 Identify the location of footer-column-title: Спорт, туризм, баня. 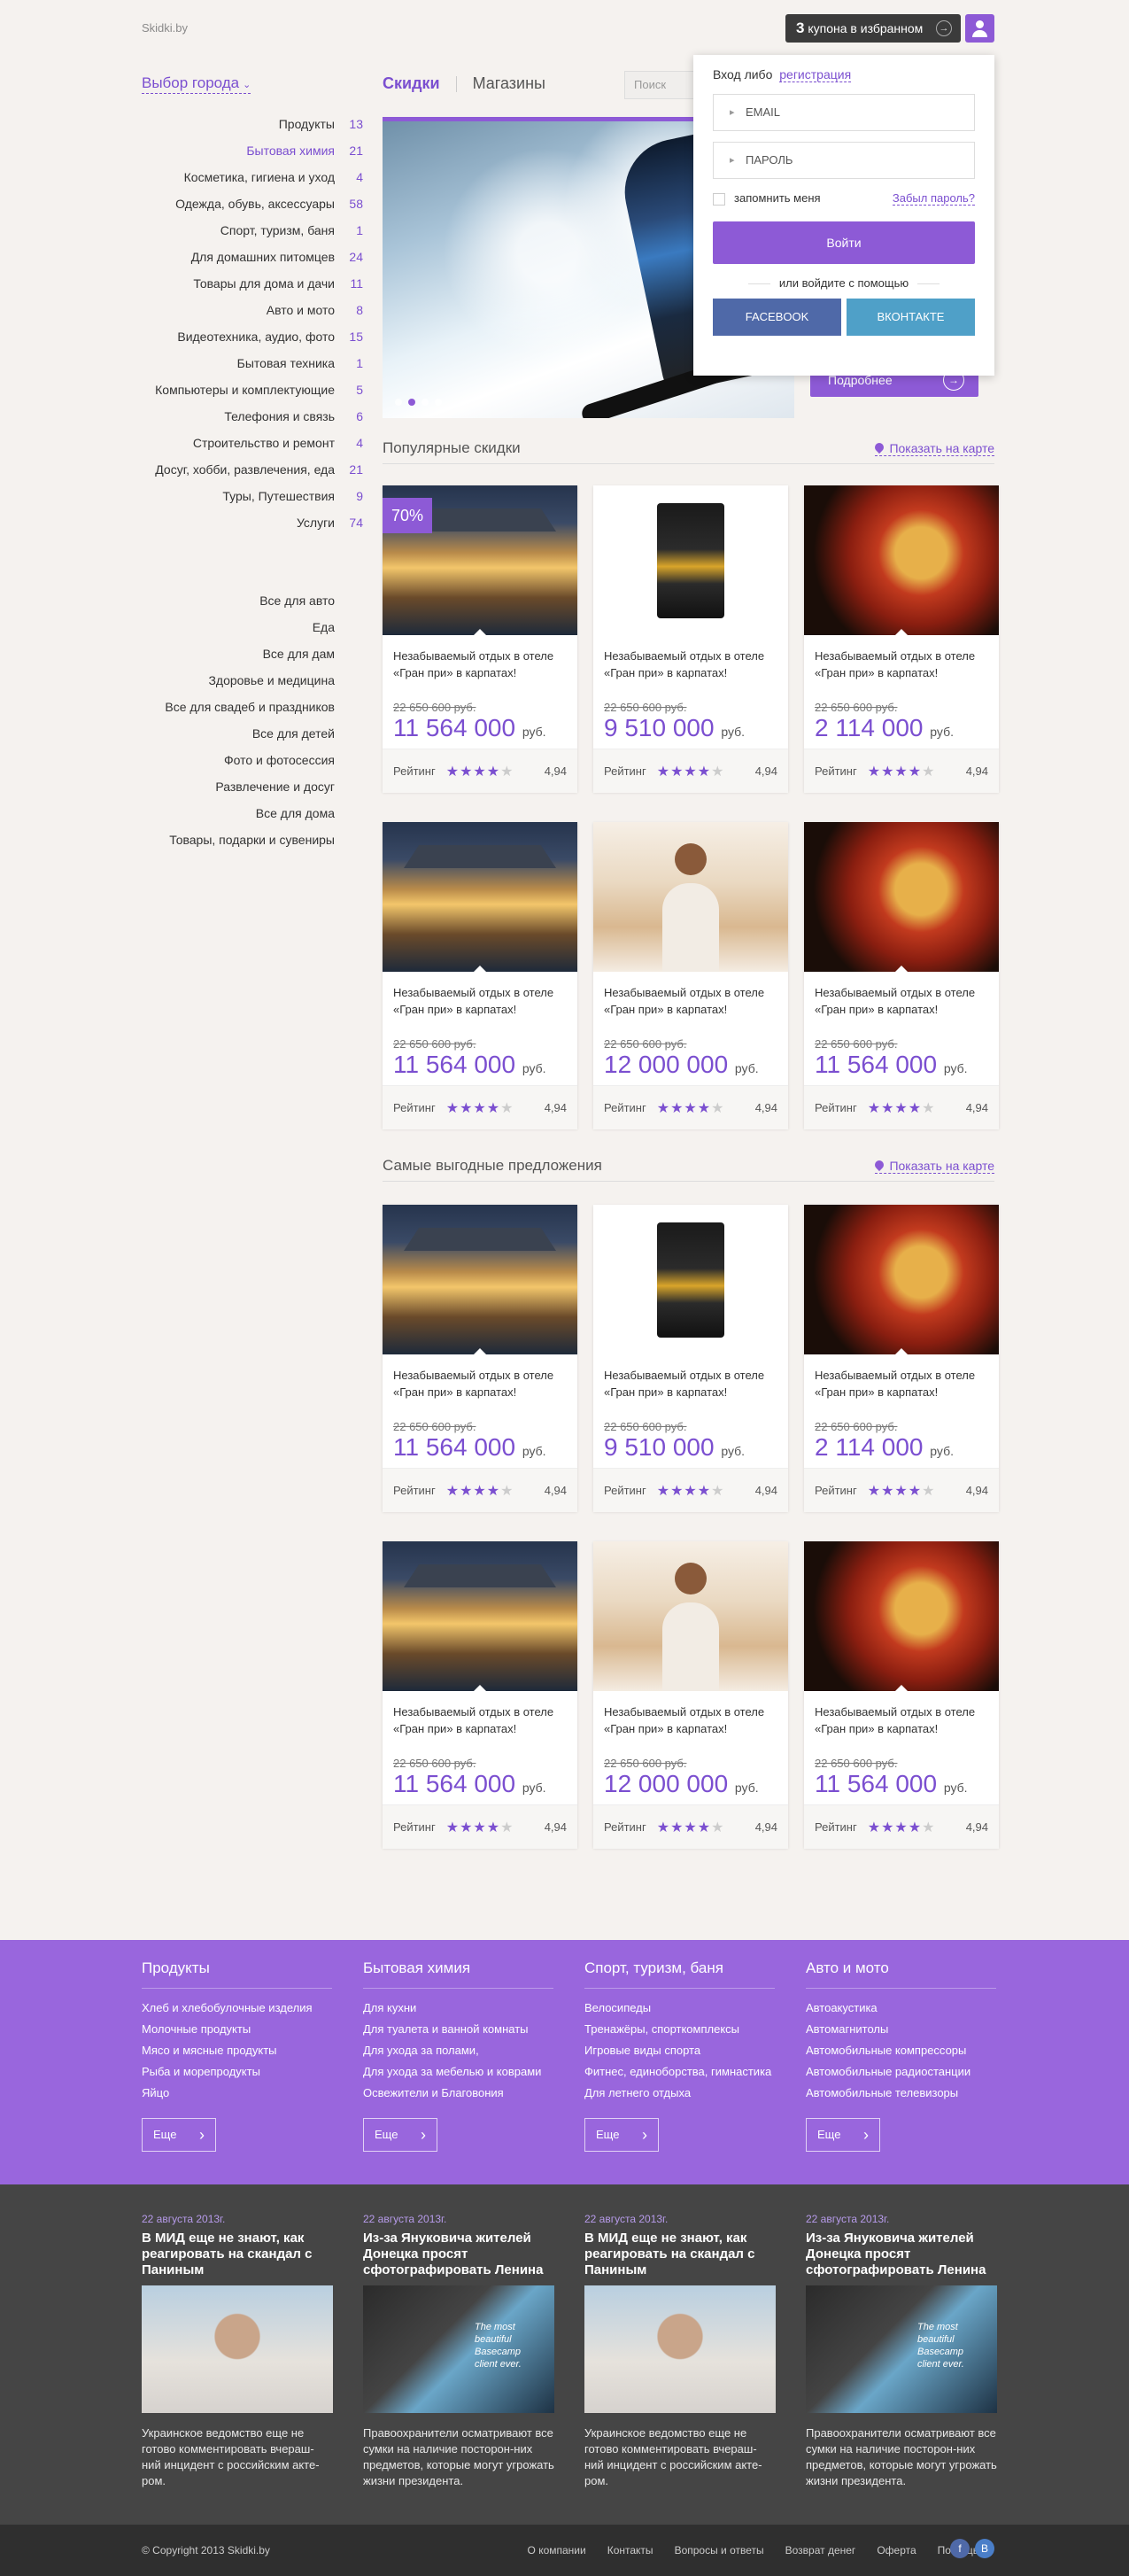
(679, 1974).